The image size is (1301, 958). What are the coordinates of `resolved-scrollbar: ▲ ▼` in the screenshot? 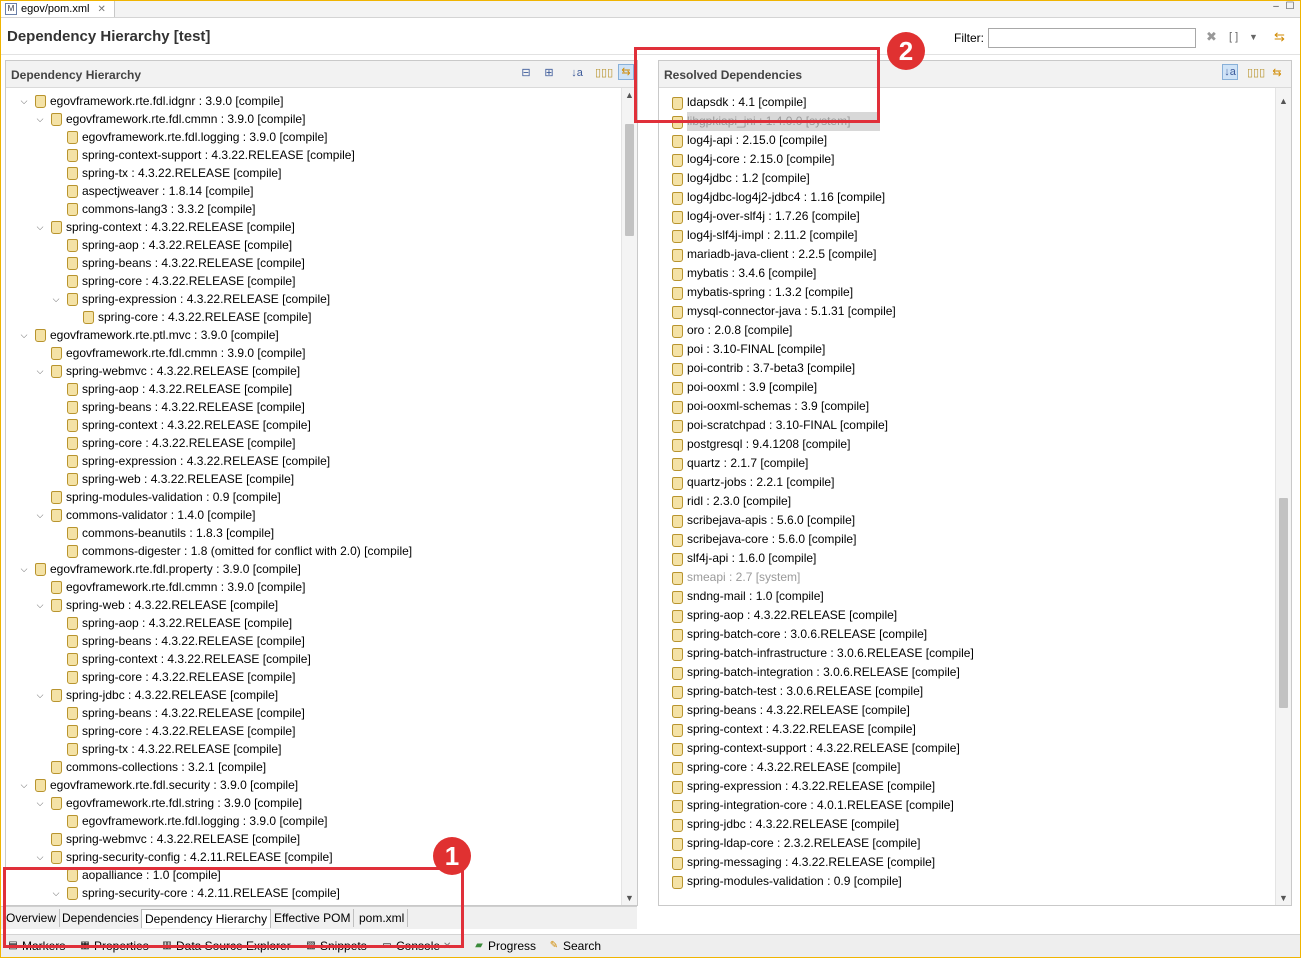 It's located at (1283, 496).